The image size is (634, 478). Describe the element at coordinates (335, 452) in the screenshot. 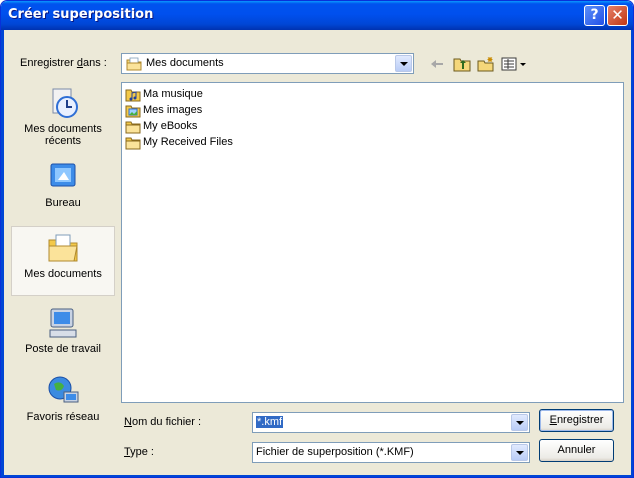

I see `filetype-value: Fichier de superposition (*.KMF)` at that location.